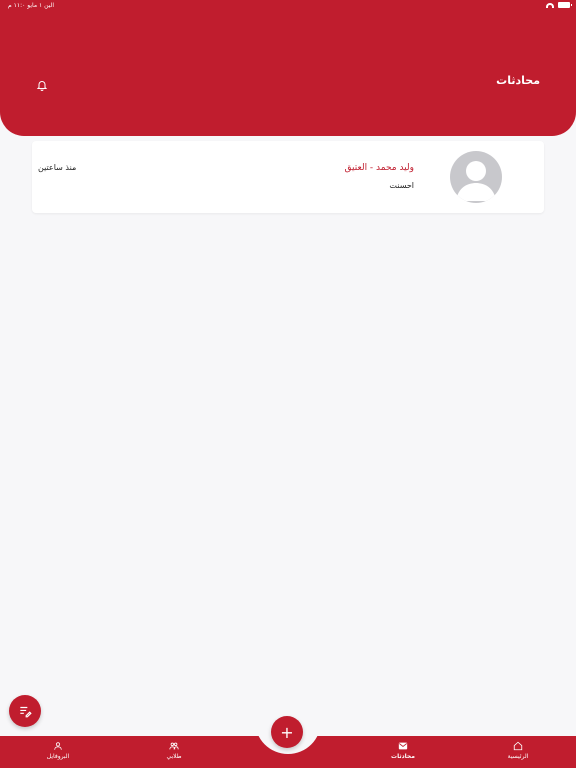 The height and width of the screenshot is (768, 576). I want to click on mail-icon, so click(403, 746).